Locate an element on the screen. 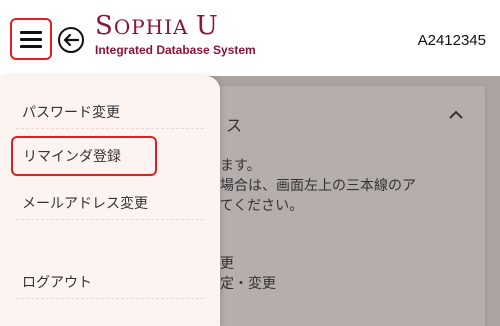 This screenshot has width=500, height=326. menu-item-password-change: パスワード変更 is located at coordinates (110, 112).